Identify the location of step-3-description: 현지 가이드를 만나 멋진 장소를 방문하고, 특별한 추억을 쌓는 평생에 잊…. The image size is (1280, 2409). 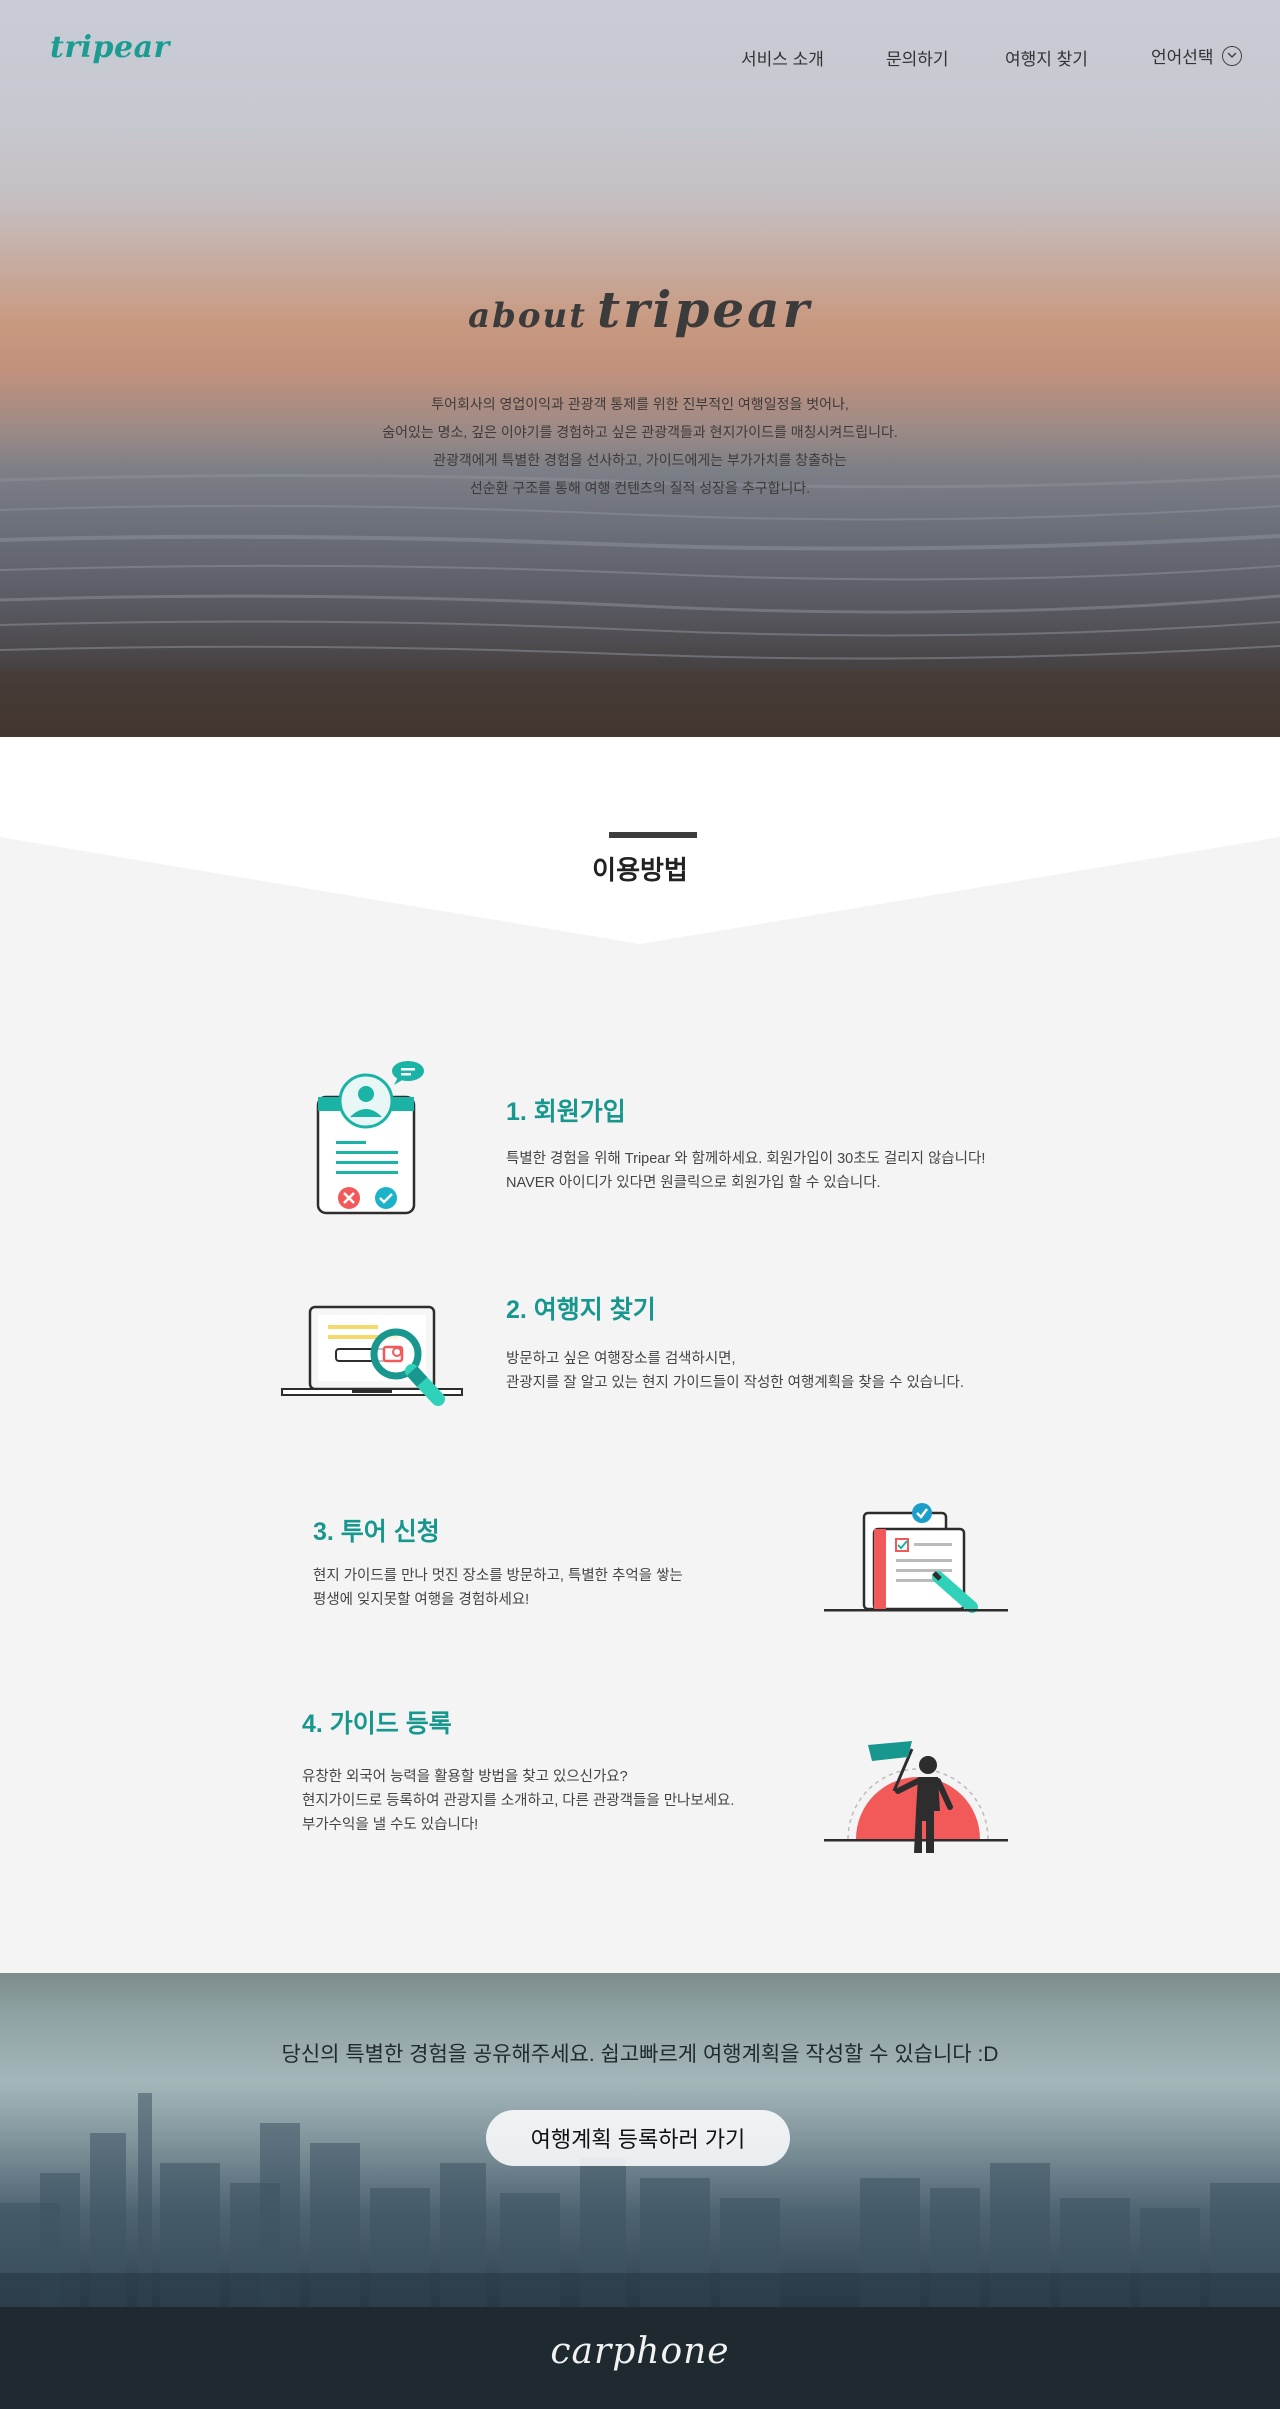
(498, 1588).